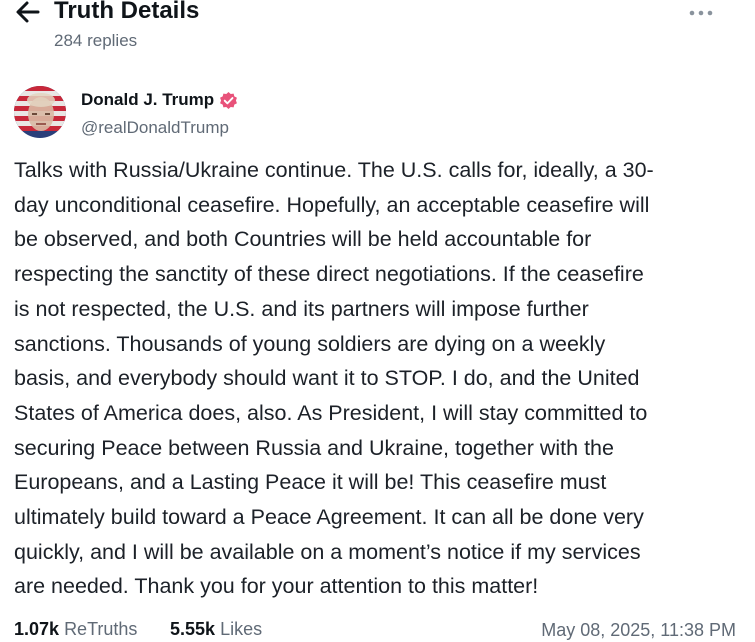 The image size is (755, 642). What do you see at coordinates (101, 629) in the screenshot?
I see `retruths-label: ReTruths` at bounding box center [101, 629].